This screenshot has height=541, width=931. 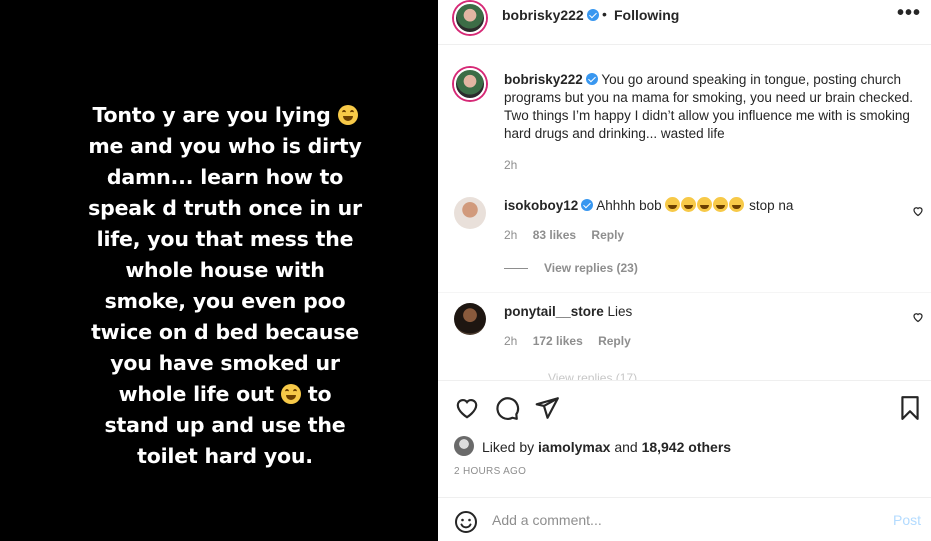 I want to click on comment-meta: 2h 83 likes Reply, so click(x=570, y=235).